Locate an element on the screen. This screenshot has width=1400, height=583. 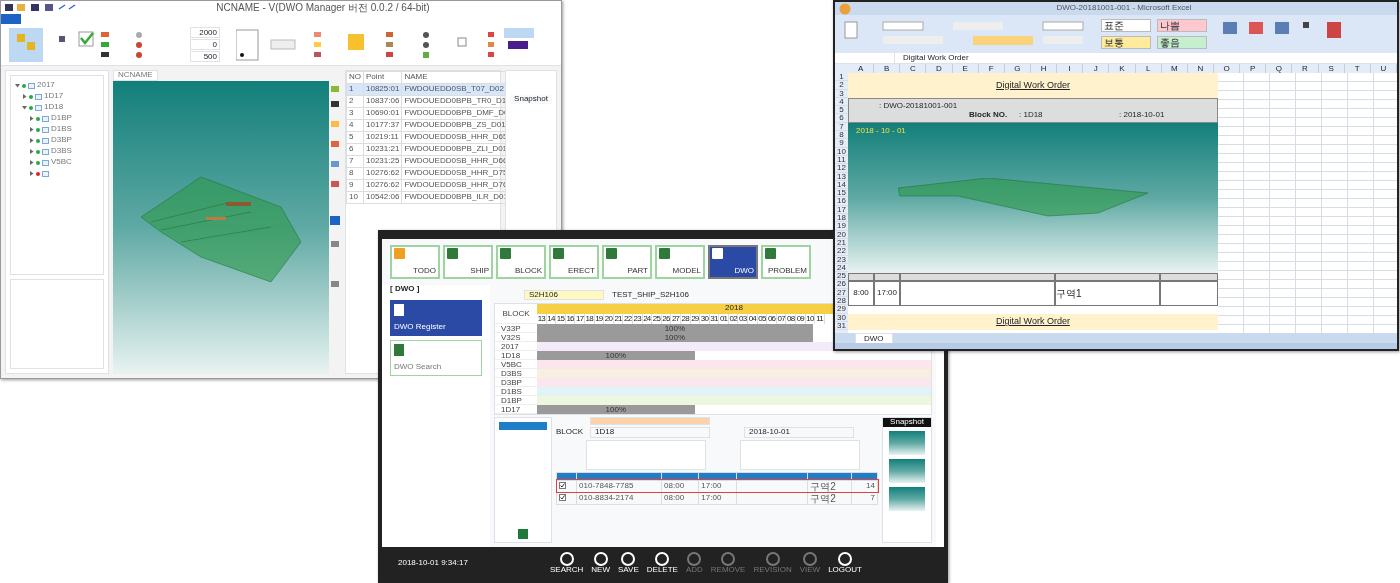
side-button: DWO Search is located at coordinates (436, 358).